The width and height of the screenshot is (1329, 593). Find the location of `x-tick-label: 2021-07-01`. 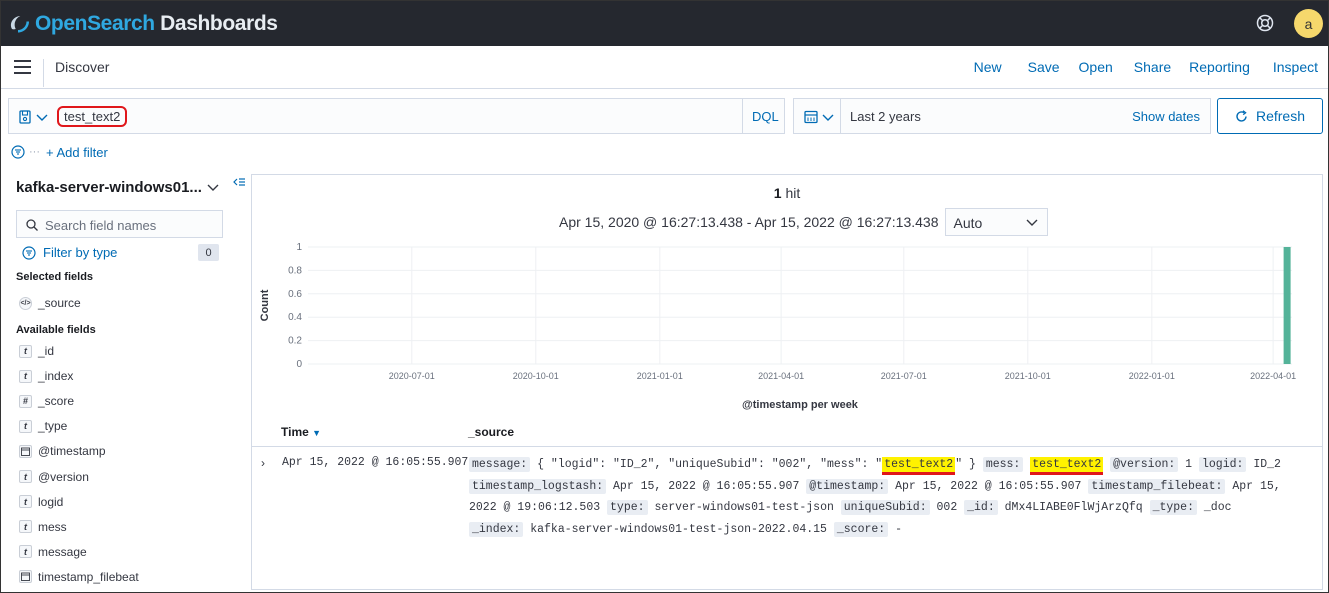

x-tick-label: 2021-07-01 is located at coordinates (904, 376).